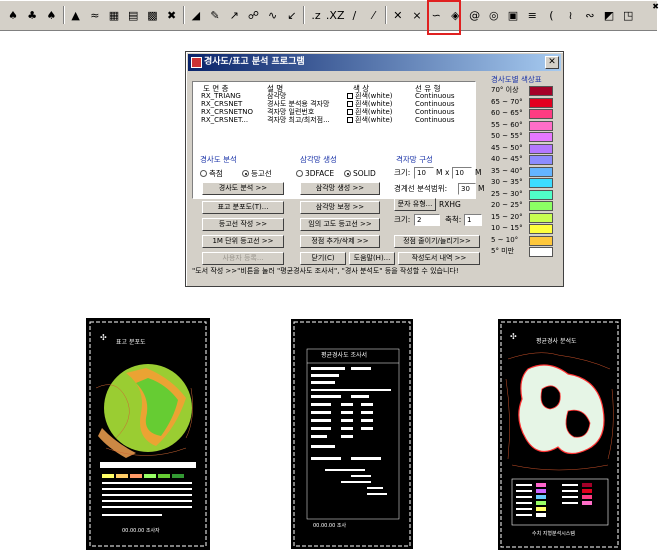 The width and height of the screenshot is (661, 552). I want to click on close-button: 닫기(C), so click(323, 258).